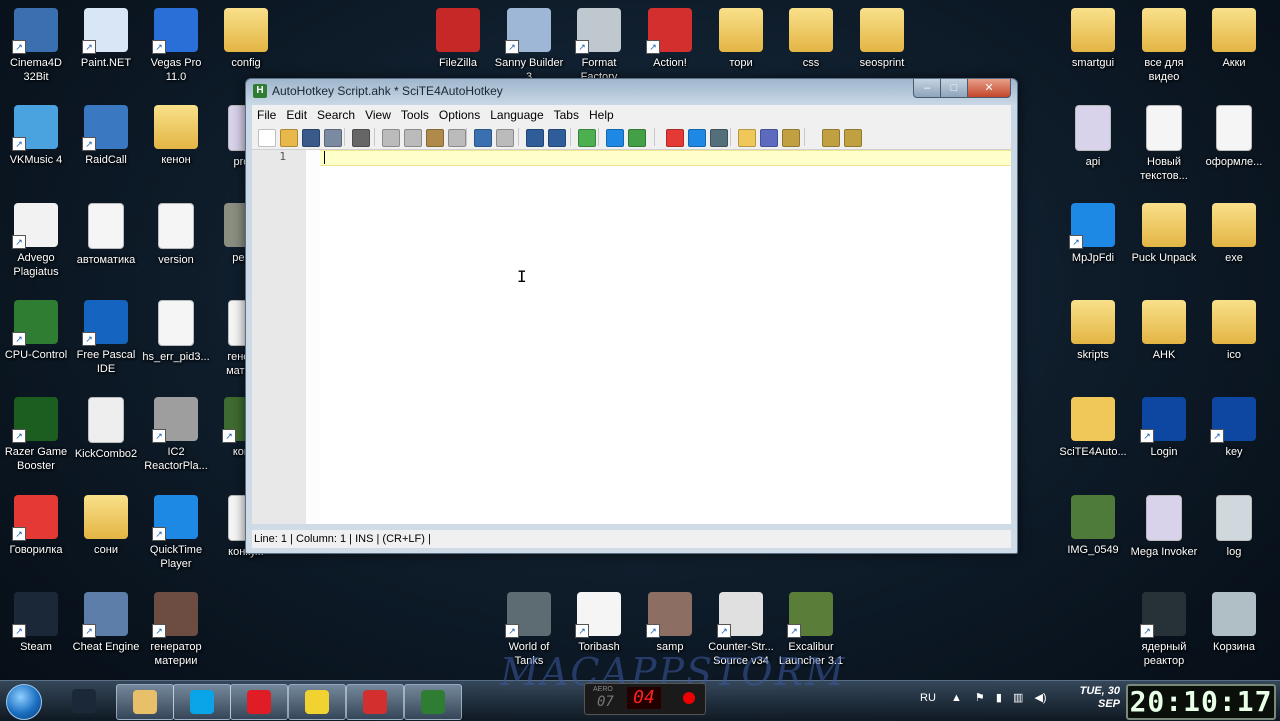 This screenshot has height=721, width=1280. Describe the element at coordinates (36, 331) in the screenshot. I see `desktop-icon: ↗ CPU-Control` at that location.